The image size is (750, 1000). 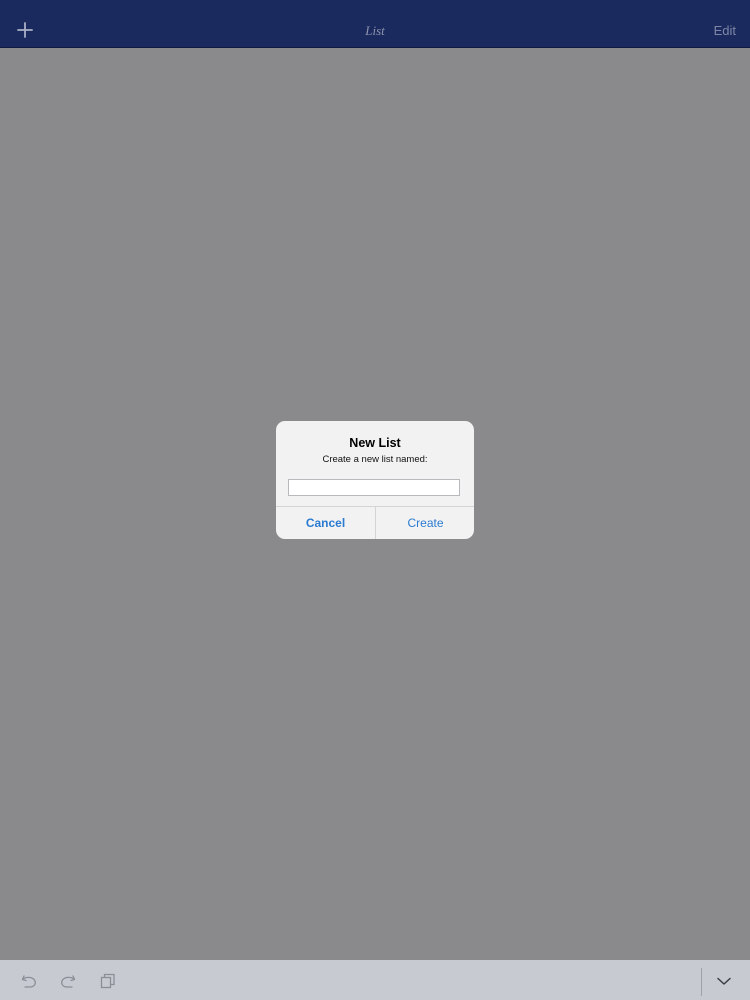 I want to click on chevron-down-icon, so click(x=724, y=981).